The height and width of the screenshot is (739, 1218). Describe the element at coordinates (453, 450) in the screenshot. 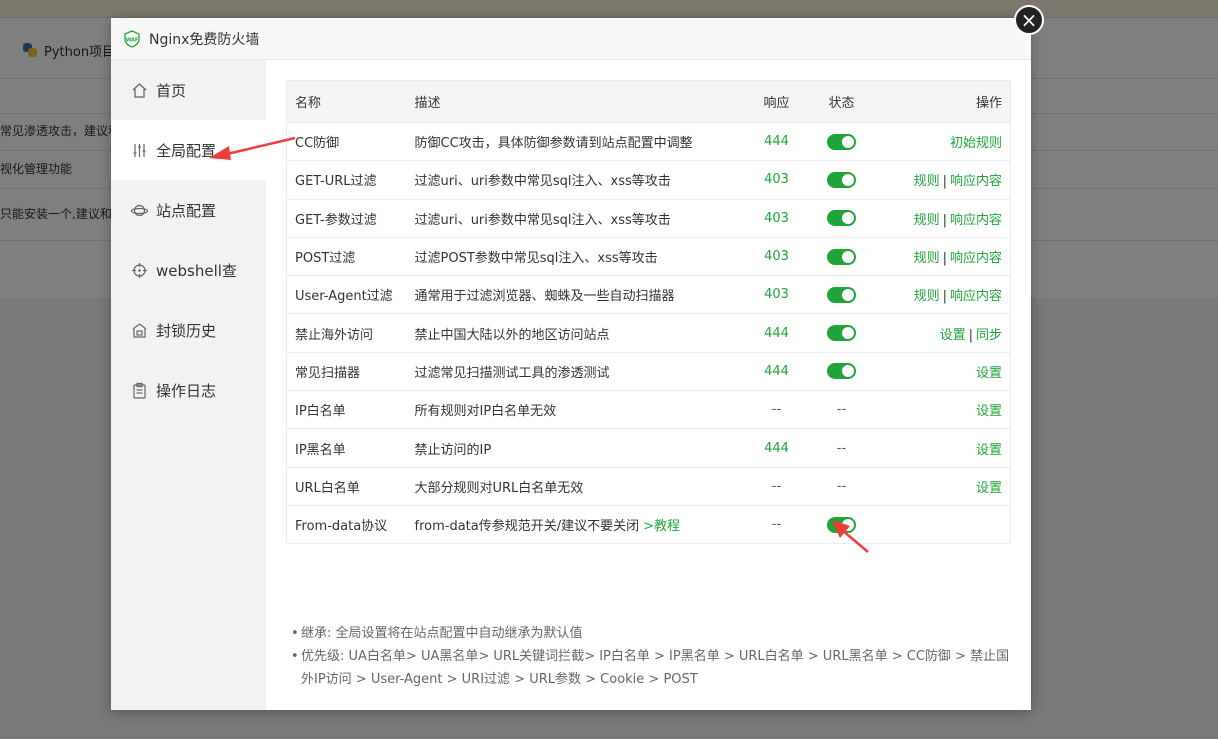

I see `rule-desc-text: 禁止访问的IP` at that location.